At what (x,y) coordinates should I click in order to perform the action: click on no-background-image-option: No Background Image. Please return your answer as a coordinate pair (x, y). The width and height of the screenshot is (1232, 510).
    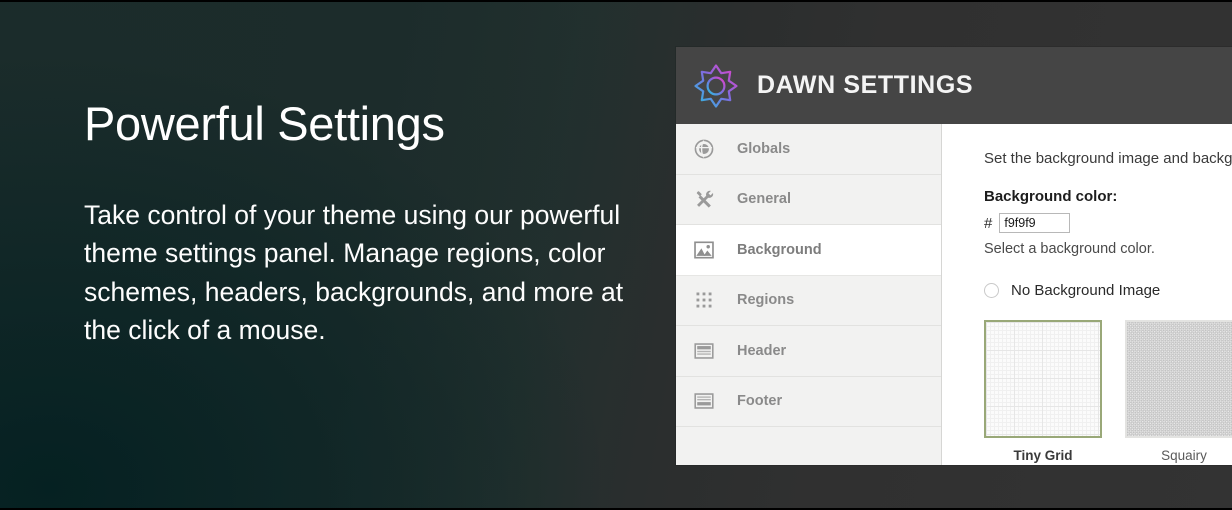
    Looking at the image, I should click on (1108, 290).